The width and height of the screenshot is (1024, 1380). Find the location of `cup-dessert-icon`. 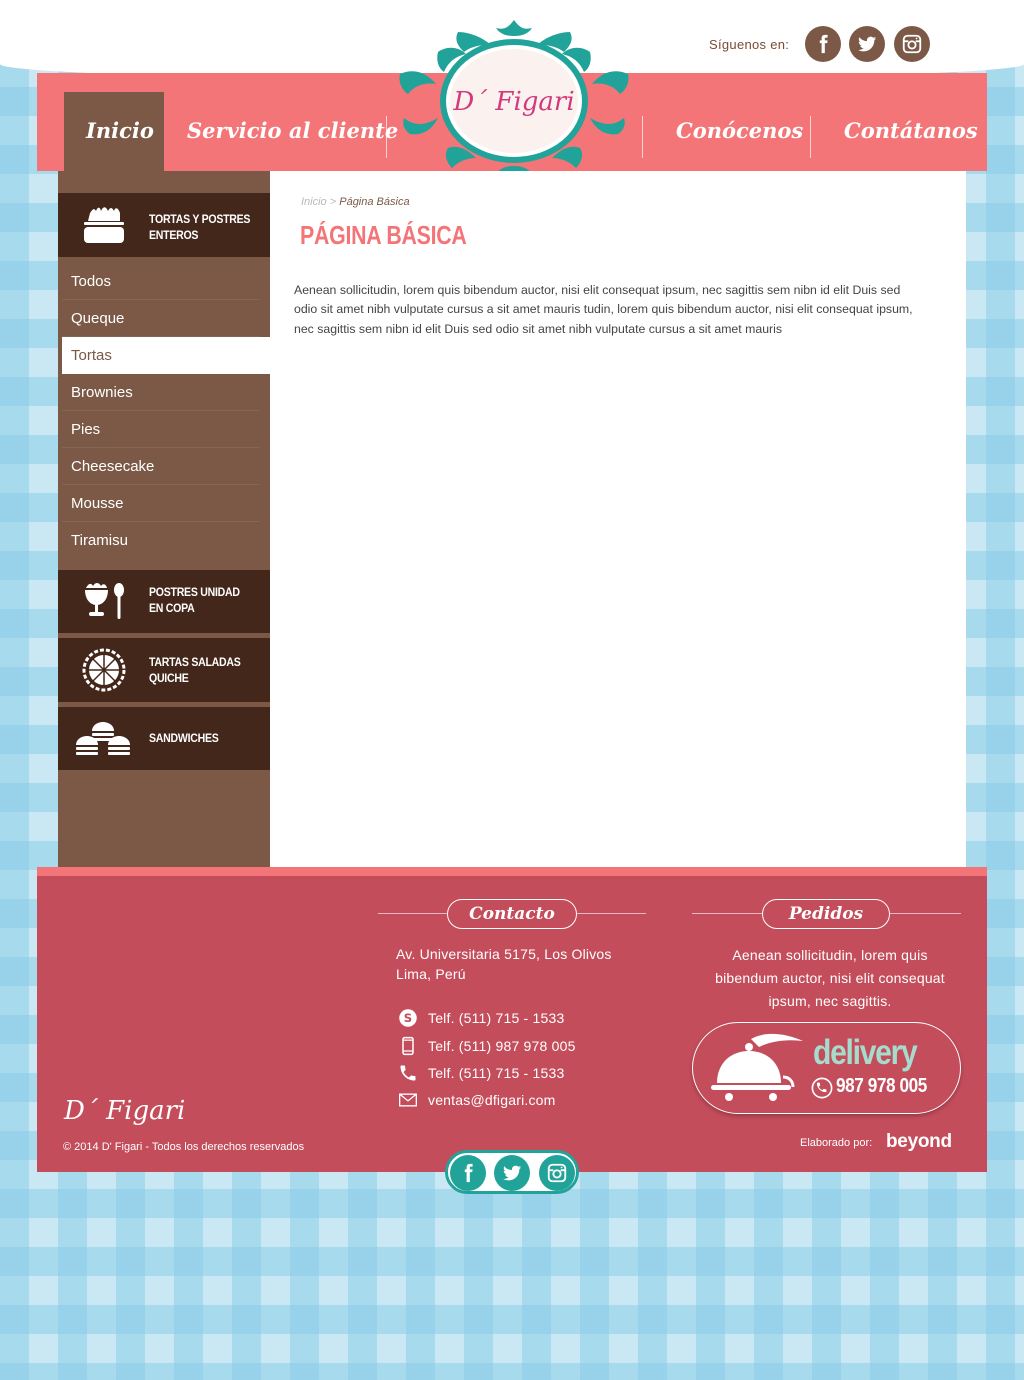

cup-dessert-icon is located at coordinates (104, 601).